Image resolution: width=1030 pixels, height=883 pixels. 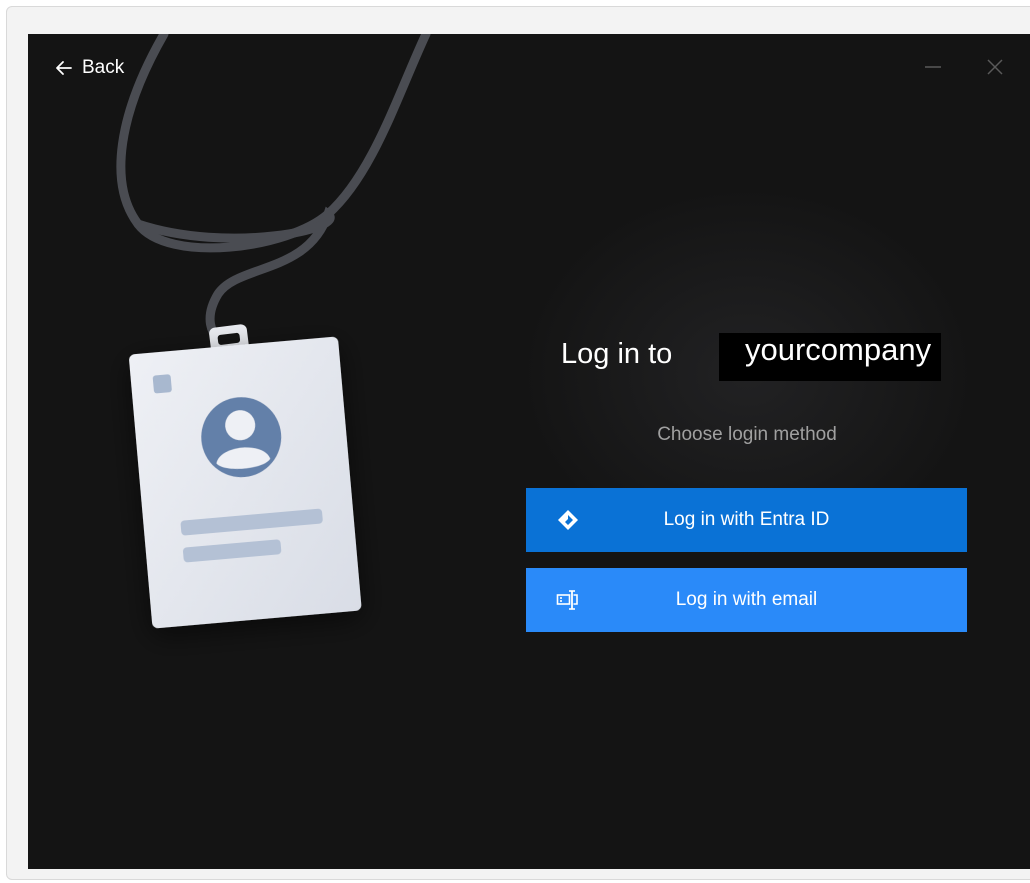 I want to click on minimize-button, so click(x=933, y=67).